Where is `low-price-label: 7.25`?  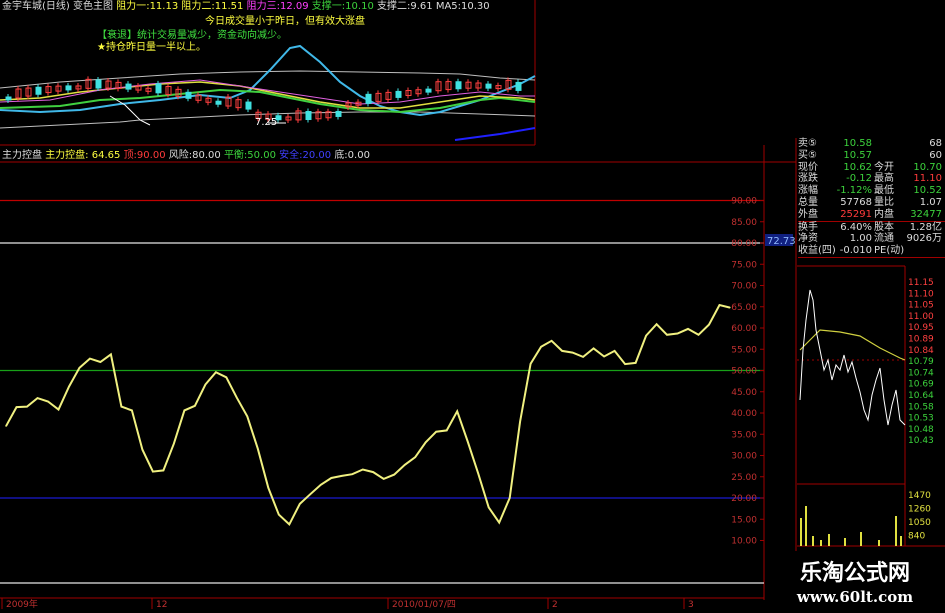
low-price-label: 7.25 is located at coordinates (266, 122).